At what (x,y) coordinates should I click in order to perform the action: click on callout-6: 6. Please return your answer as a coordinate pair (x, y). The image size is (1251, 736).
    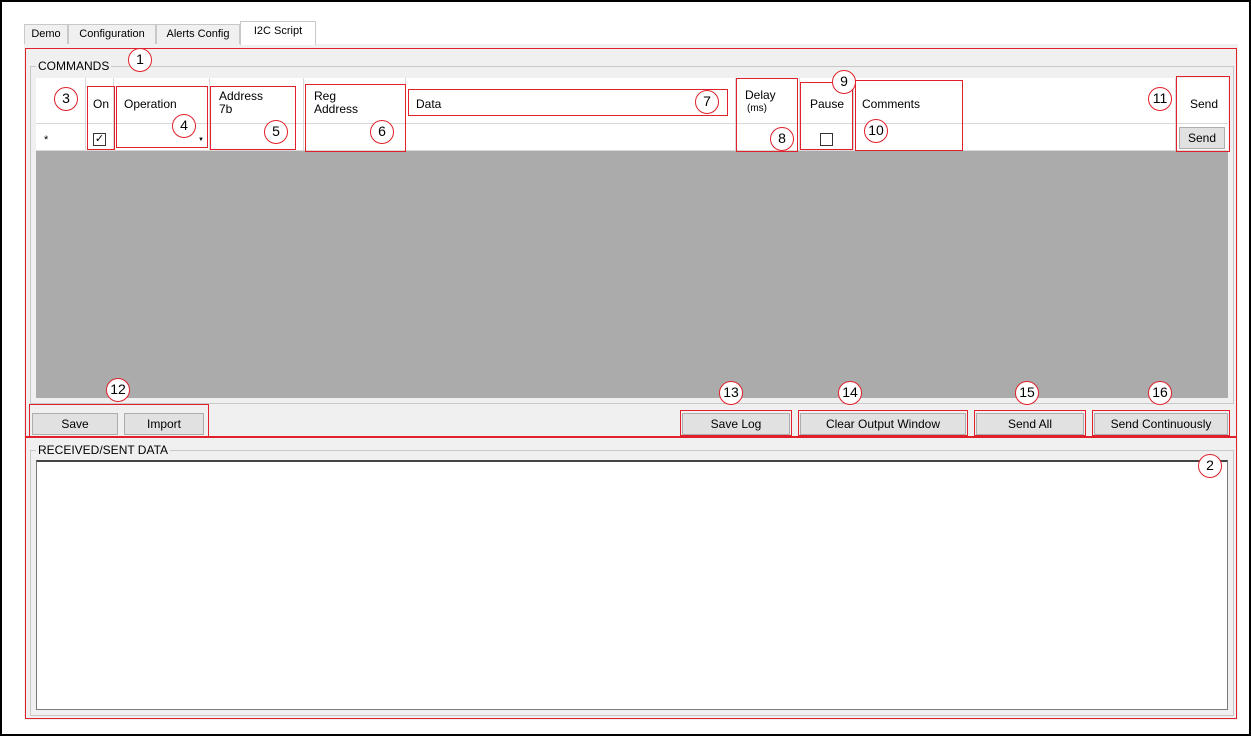
    Looking at the image, I should click on (382, 132).